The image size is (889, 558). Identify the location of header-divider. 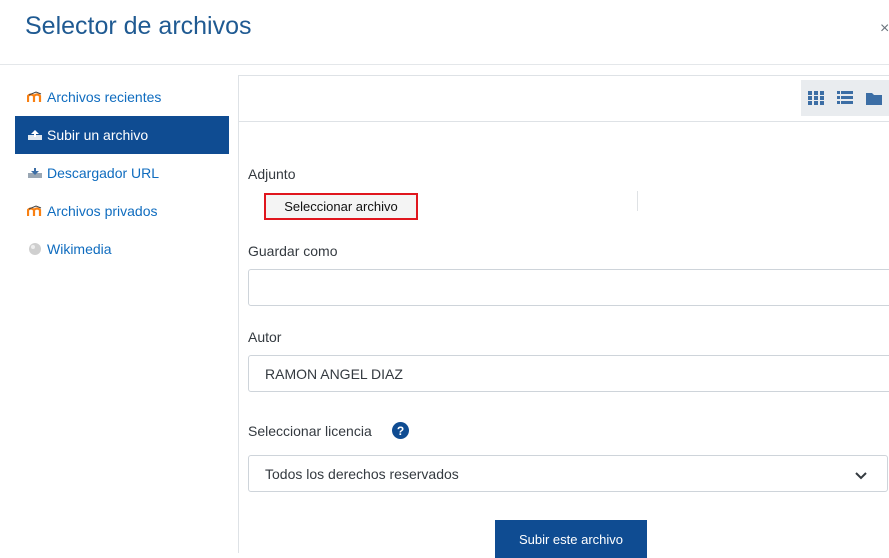
(444, 64).